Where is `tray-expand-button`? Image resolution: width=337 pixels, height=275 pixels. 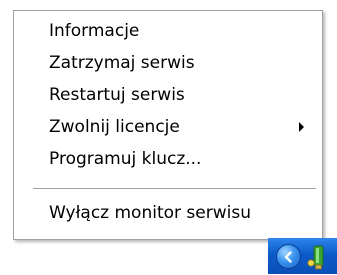
tray-expand-button is located at coordinates (288, 256).